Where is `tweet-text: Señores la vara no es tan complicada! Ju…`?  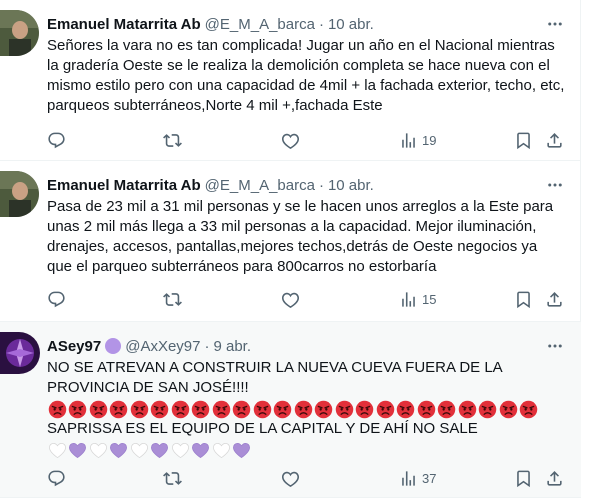
tweet-text: Señores la vara no es tan complicada! Ju… is located at coordinates (308, 75).